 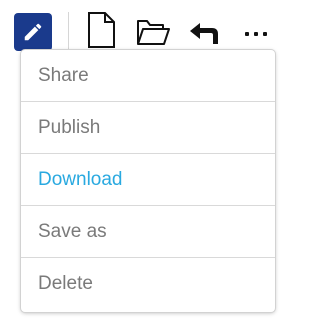 I want to click on pencil-icon, so click(x=33, y=32).